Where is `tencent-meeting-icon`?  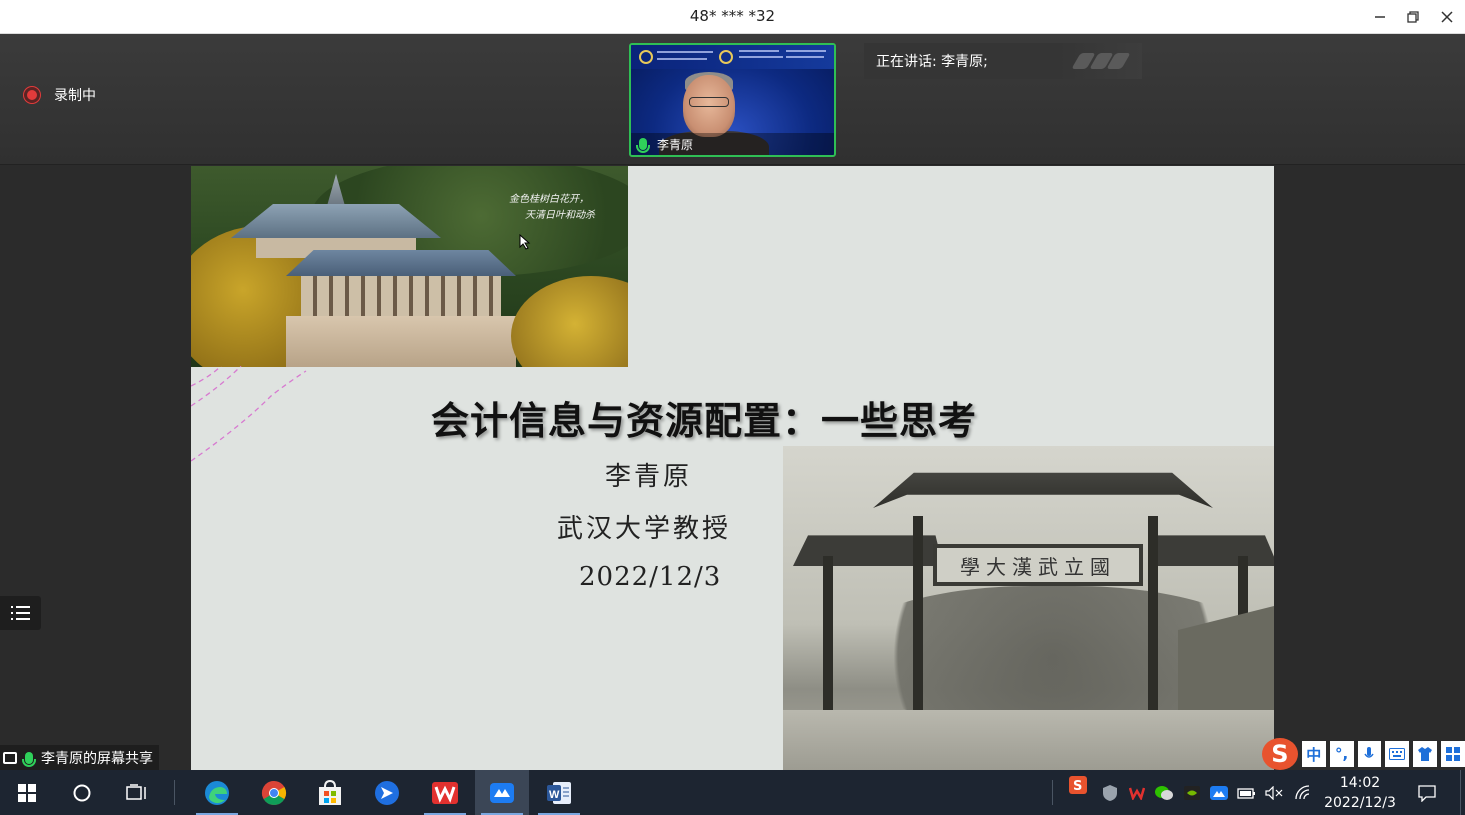
tencent-meeting-icon is located at coordinates (502, 792).